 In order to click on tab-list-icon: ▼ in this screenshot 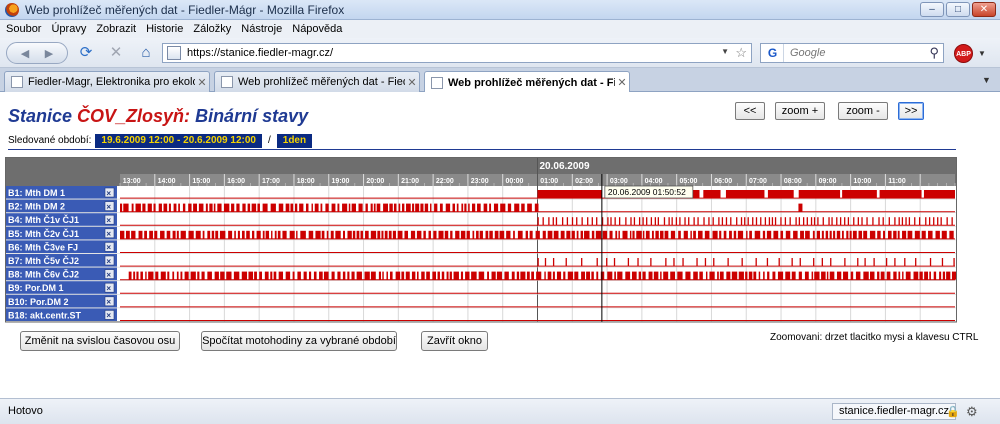, I will do `click(986, 80)`.